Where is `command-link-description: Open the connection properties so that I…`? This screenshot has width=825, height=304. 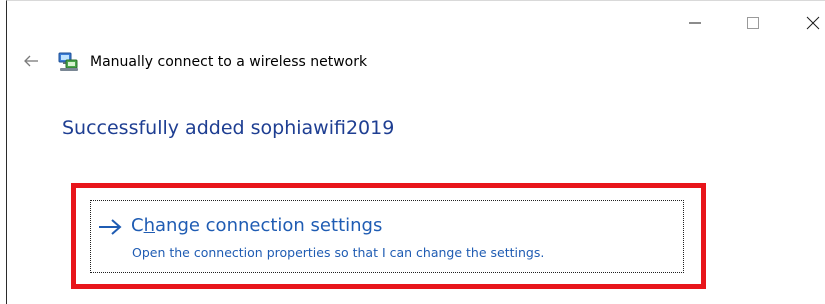 command-link-description: Open the connection properties so that I… is located at coordinates (338, 252).